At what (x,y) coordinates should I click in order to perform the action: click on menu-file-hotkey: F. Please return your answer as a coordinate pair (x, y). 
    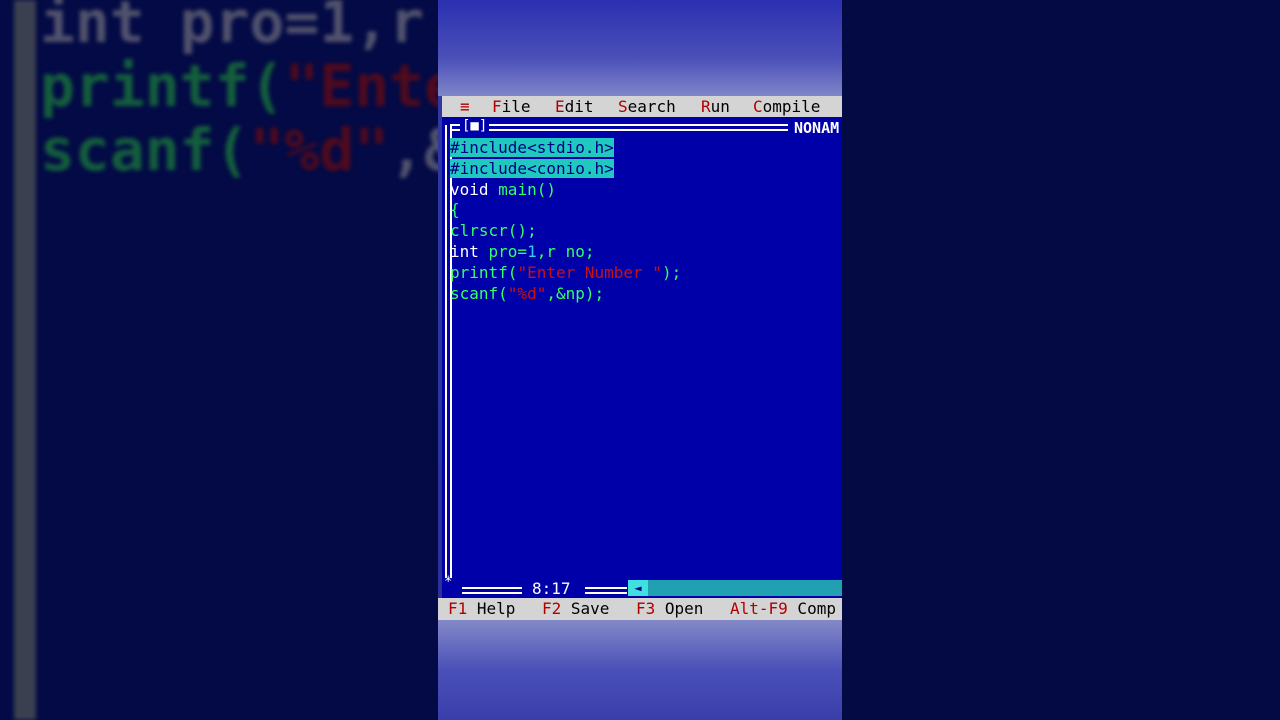
    Looking at the image, I should click on (497, 106).